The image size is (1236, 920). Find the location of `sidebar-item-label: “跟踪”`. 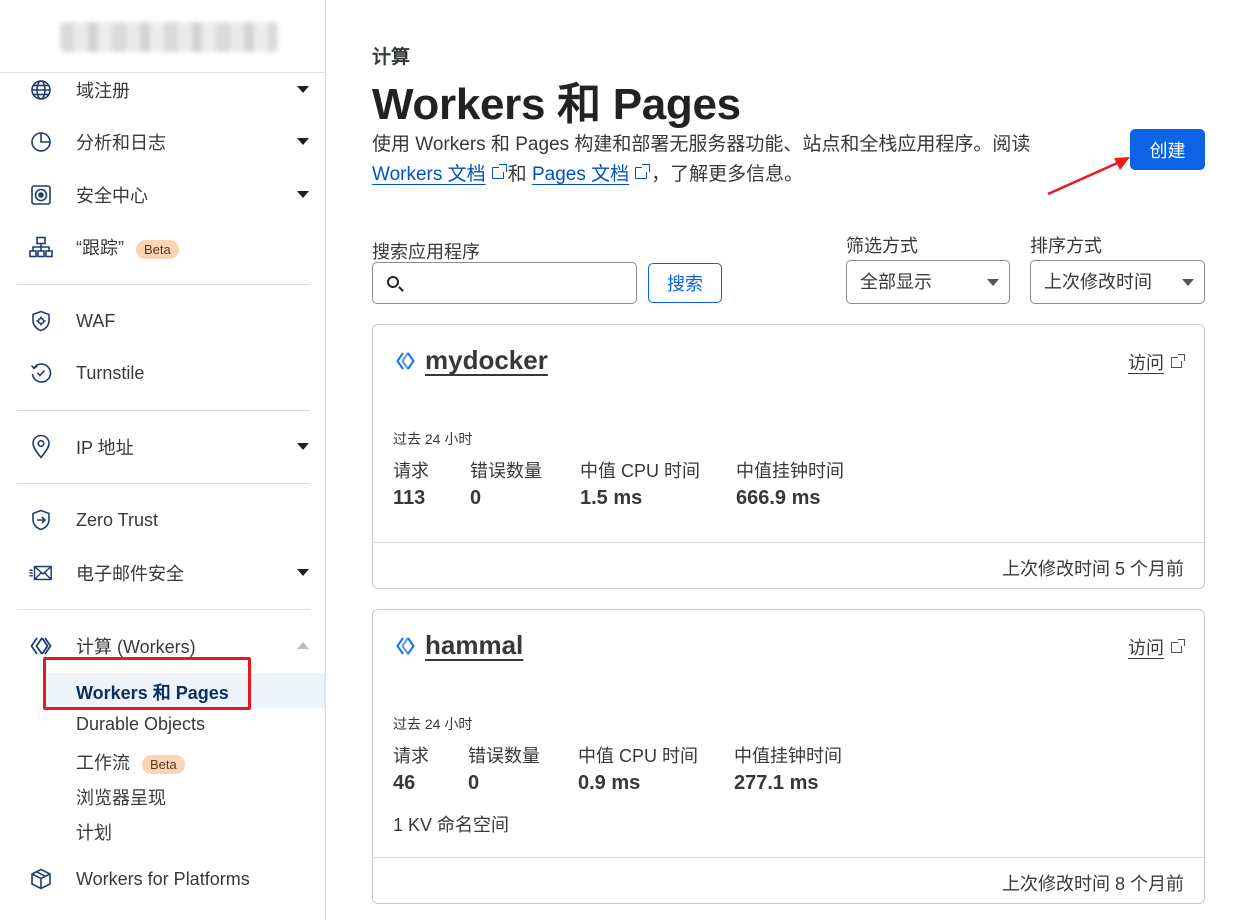

sidebar-item-label: “跟踪” is located at coordinates (100, 248).